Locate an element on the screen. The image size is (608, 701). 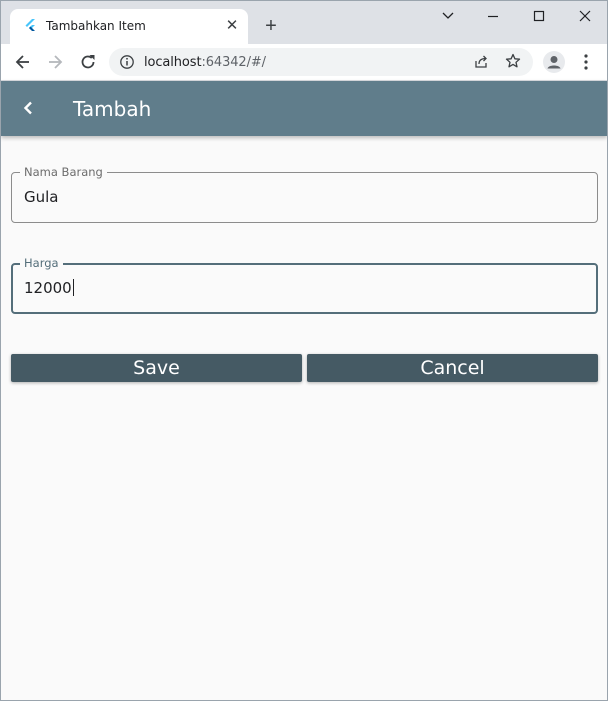
browser-toolbar: localhost:64342/#/ is located at coordinates (304, 62).